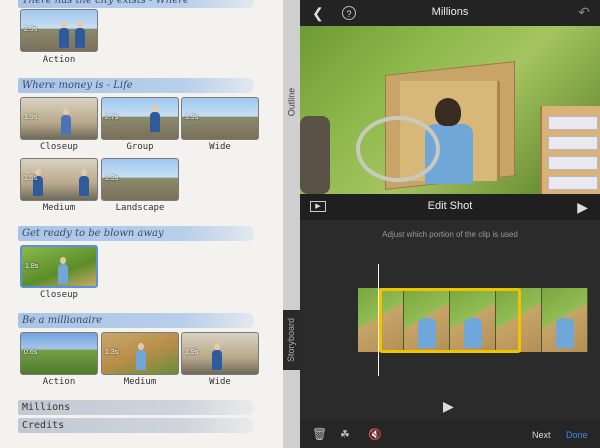  I want to click on tab-storyboard: Storyboard, so click(291, 340).